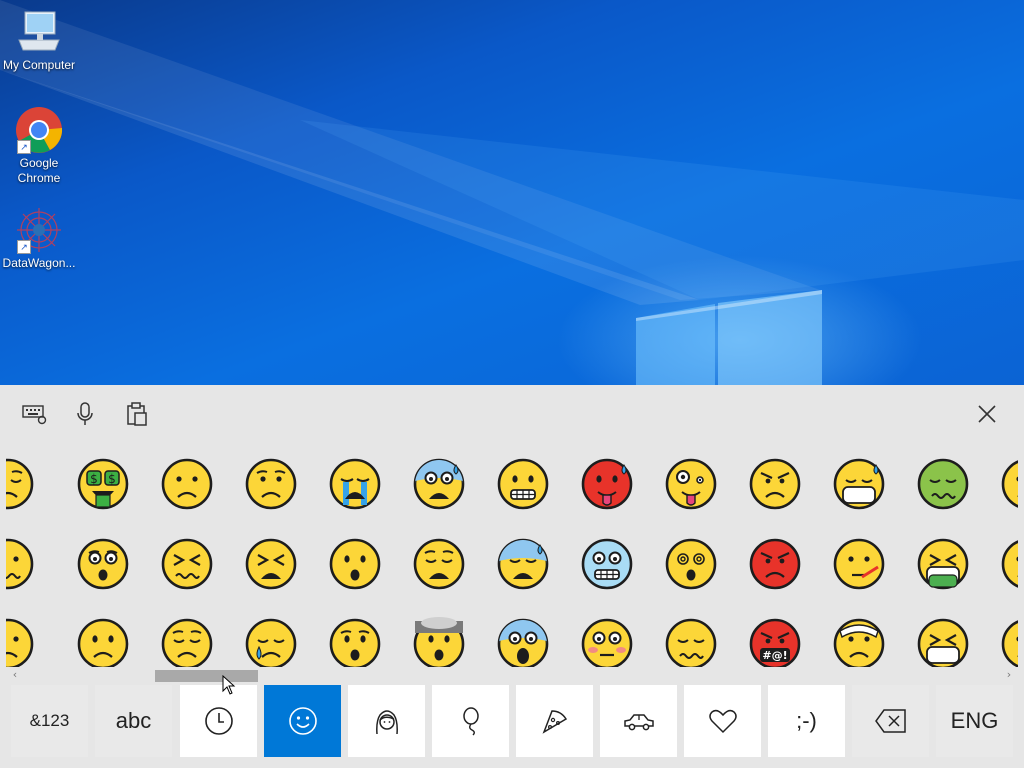 The width and height of the screenshot is (1024, 768). Describe the element at coordinates (39, 65) in the screenshot. I see `desktop-icon-label: My Computer` at that location.